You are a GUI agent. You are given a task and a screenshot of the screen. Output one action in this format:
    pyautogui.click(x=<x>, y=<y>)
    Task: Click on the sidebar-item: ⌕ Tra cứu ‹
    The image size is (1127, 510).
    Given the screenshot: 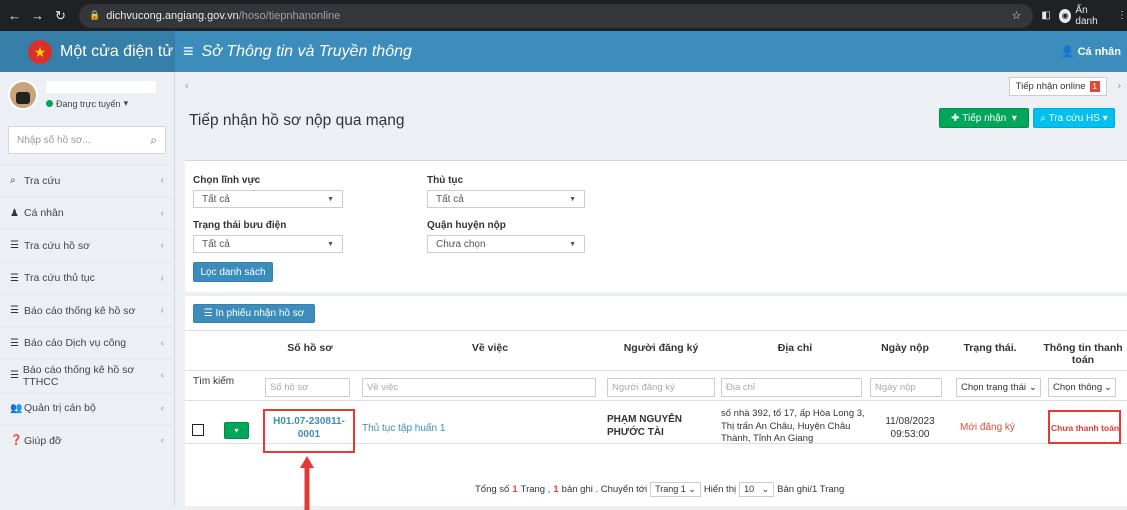 What is the action you would take?
    pyautogui.click(x=87, y=180)
    